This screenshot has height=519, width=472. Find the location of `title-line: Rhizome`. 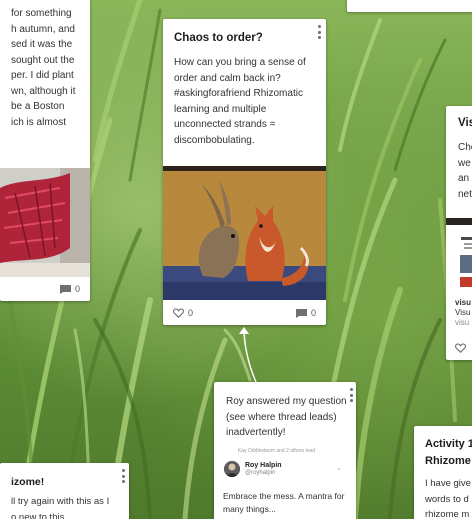

title-line: Rhizome is located at coordinates (448, 461).